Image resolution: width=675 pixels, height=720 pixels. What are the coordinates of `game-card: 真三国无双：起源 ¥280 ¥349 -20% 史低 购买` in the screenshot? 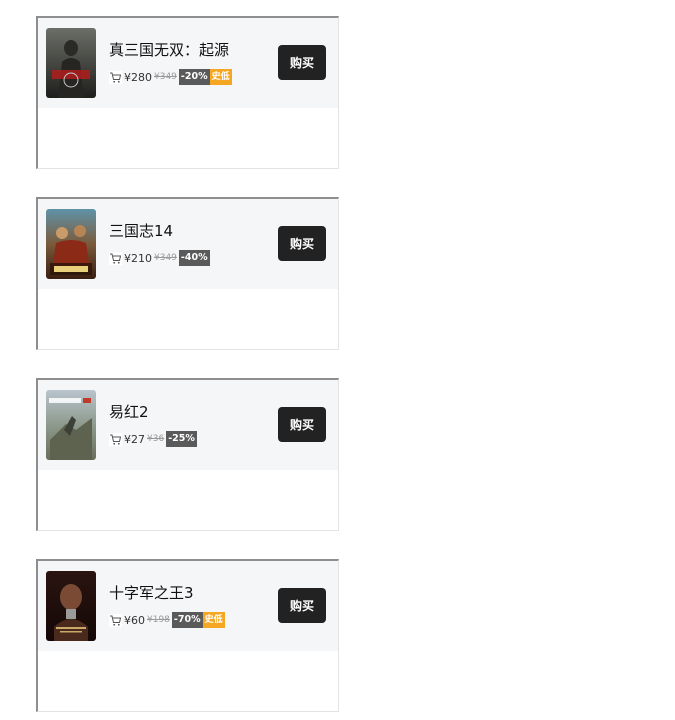 It's located at (187, 92).